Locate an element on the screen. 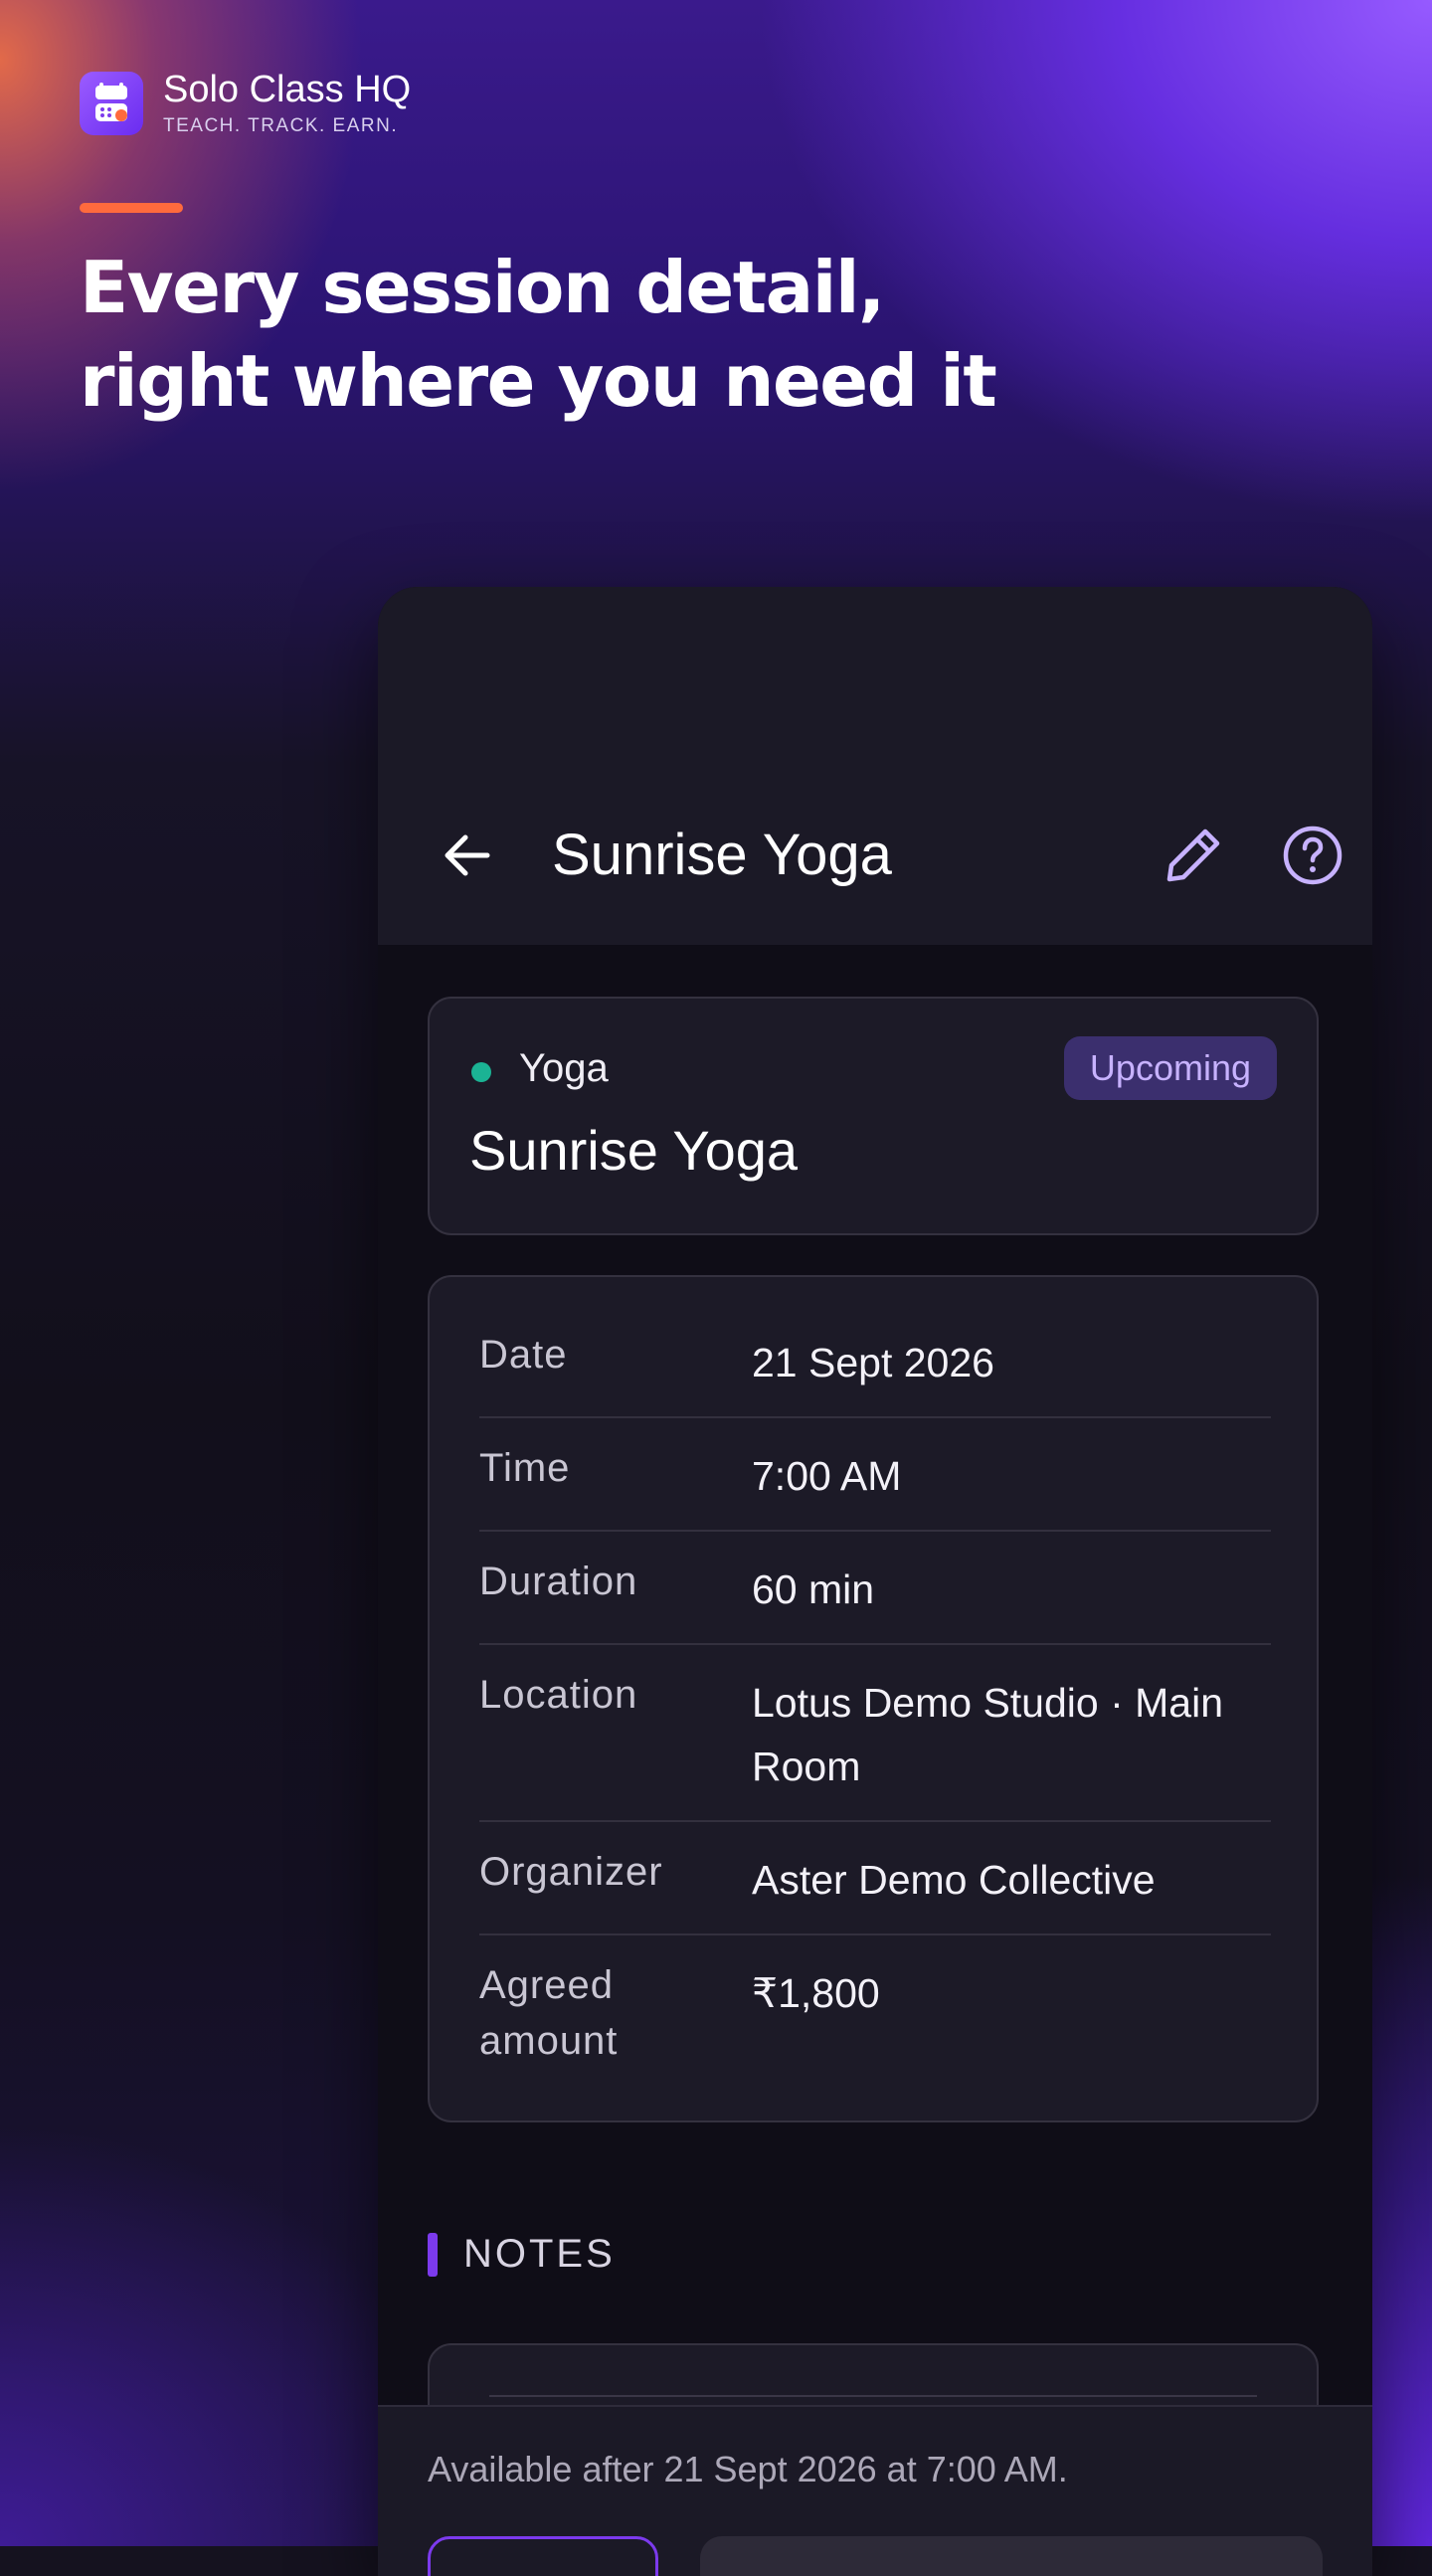  help-button is located at coordinates (1312, 855).